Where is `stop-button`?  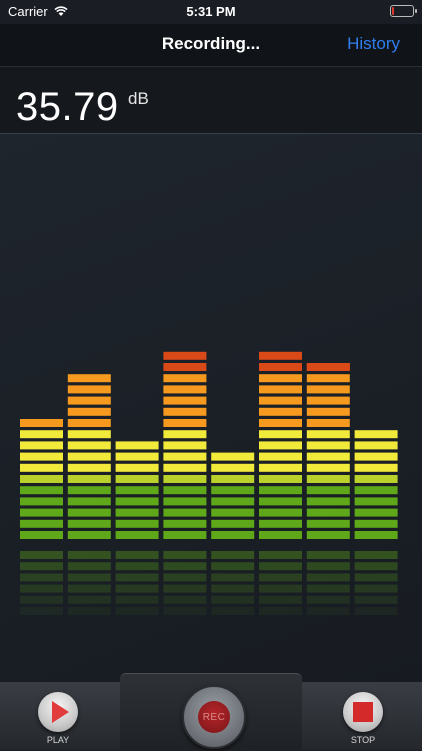
stop-button is located at coordinates (363, 712).